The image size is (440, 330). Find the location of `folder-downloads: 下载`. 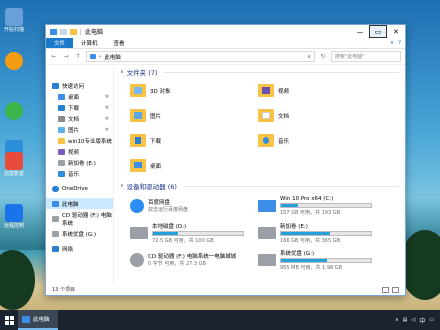

folder-downloads: 下载 is located at coordinates (194, 140).